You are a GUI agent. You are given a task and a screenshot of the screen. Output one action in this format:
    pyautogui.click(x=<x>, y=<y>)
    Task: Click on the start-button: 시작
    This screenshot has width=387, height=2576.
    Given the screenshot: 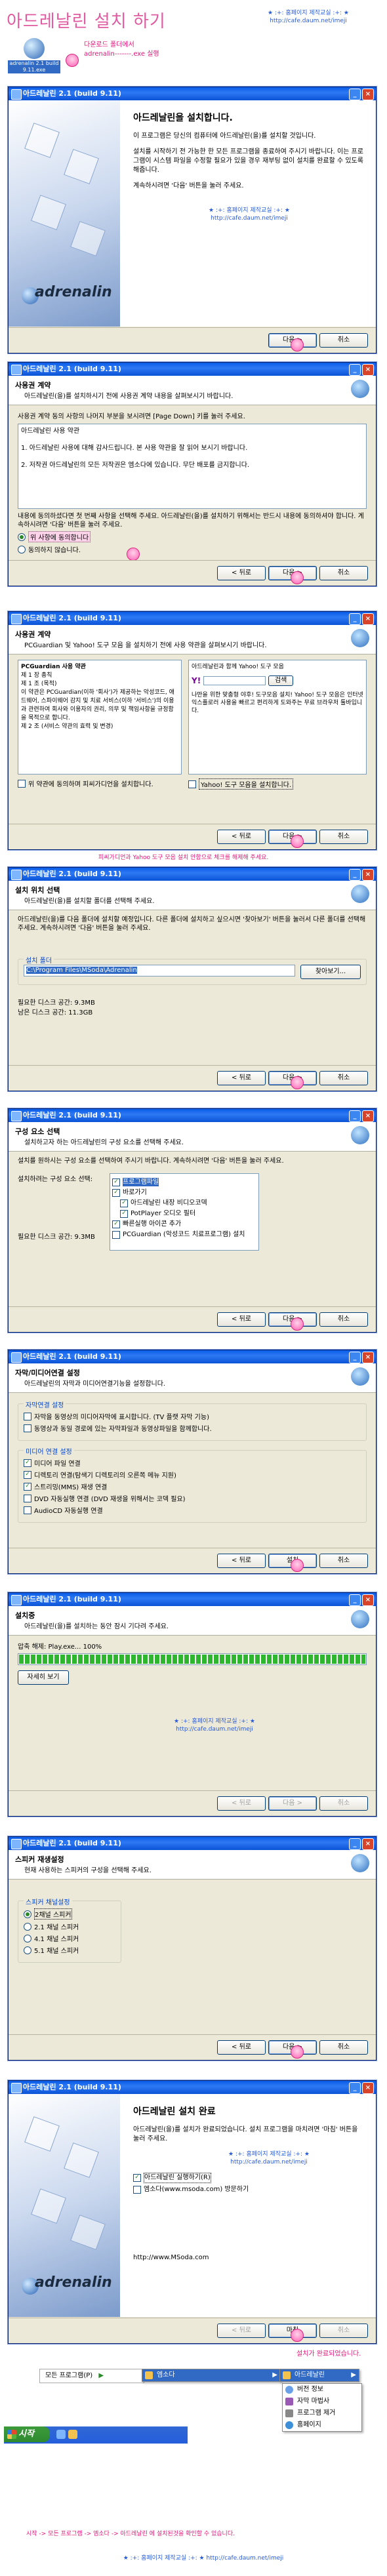 What is the action you would take?
    pyautogui.click(x=27, y=2434)
    